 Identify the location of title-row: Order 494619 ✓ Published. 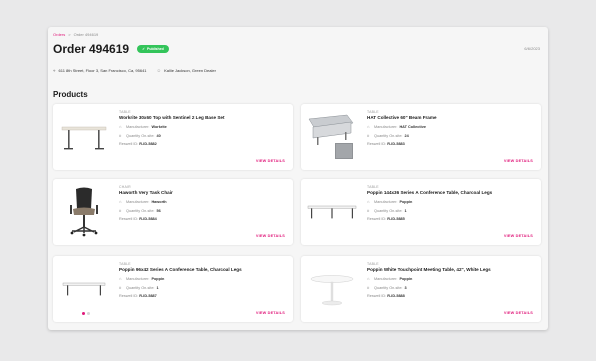
(111, 49).